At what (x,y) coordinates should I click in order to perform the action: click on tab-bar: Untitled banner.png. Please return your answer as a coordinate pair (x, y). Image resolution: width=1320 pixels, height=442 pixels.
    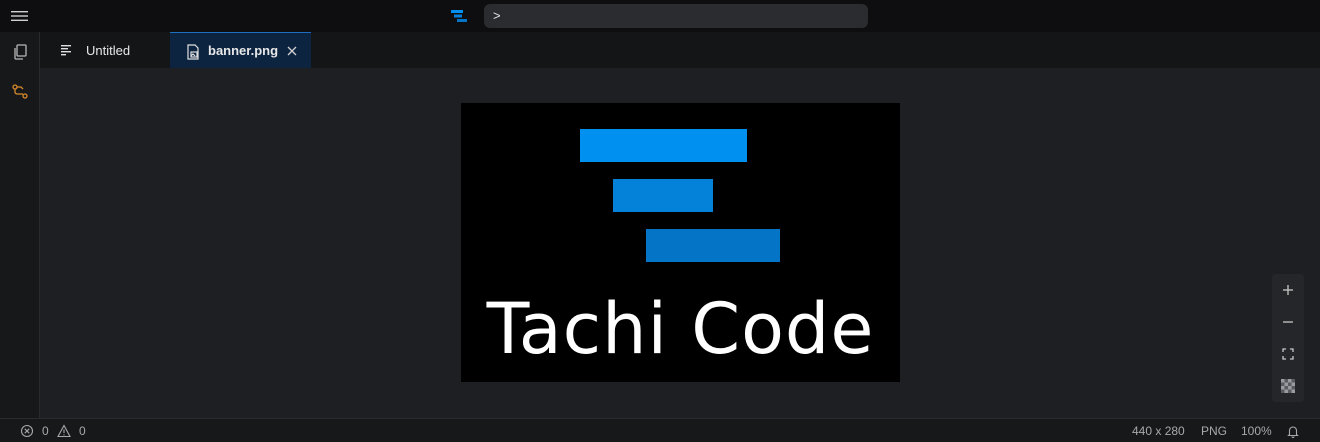
    Looking at the image, I should click on (680, 50).